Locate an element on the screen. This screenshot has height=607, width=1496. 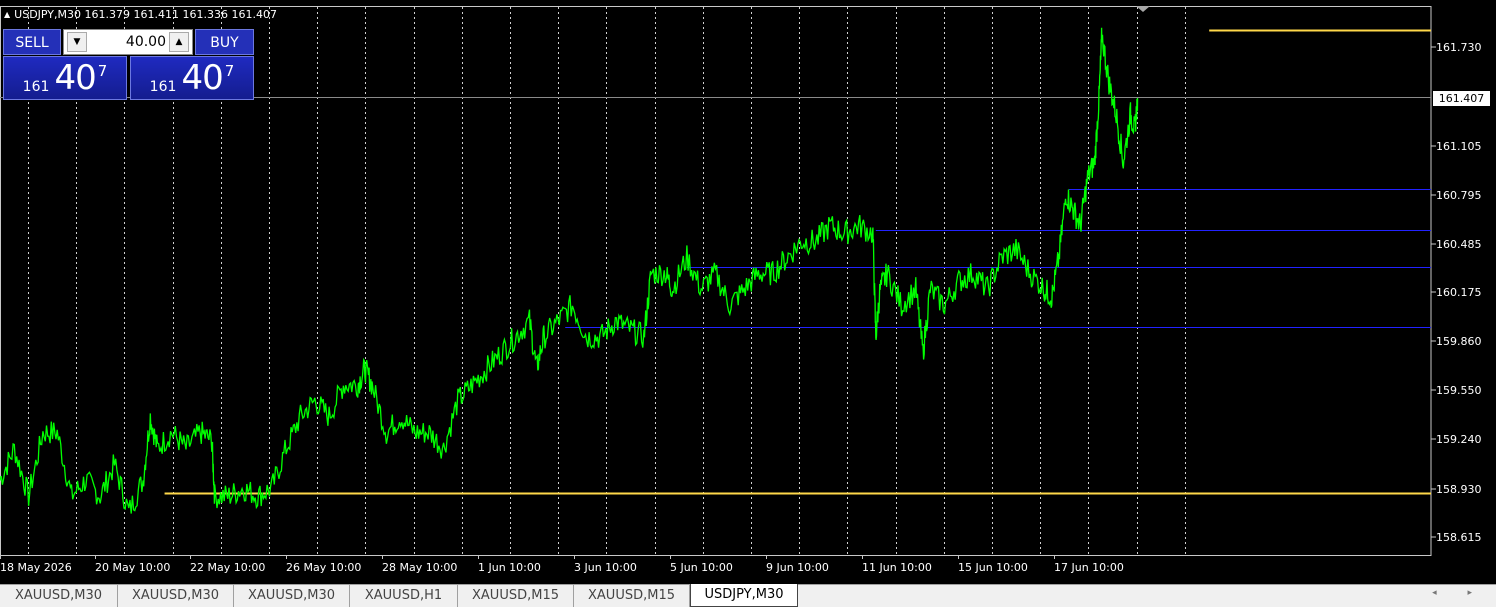
current-price-badge: 161.407 is located at coordinates (1461, 98).